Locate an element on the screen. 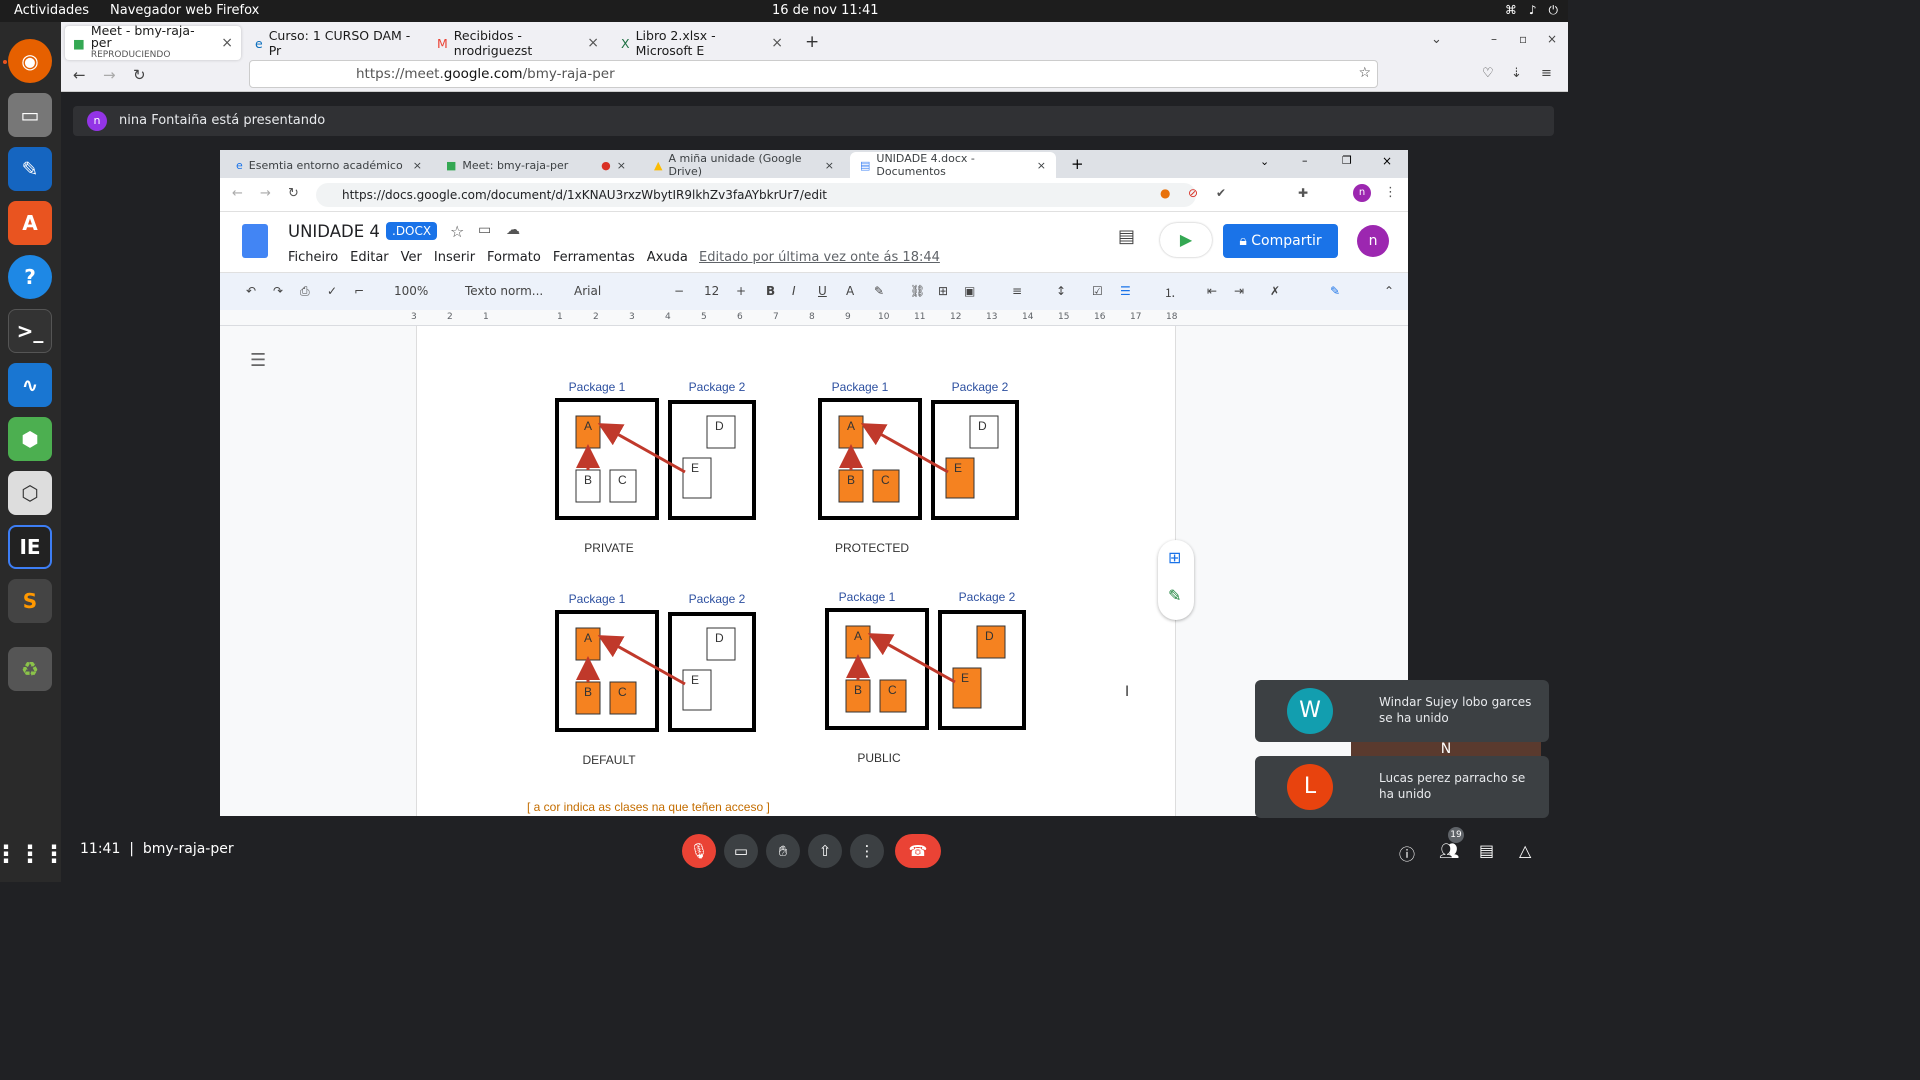 The image size is (1920, 1080). chrome-tab-meet: ■ Meet: bmy-raja-per ● × is located at coordinates (536, 165).